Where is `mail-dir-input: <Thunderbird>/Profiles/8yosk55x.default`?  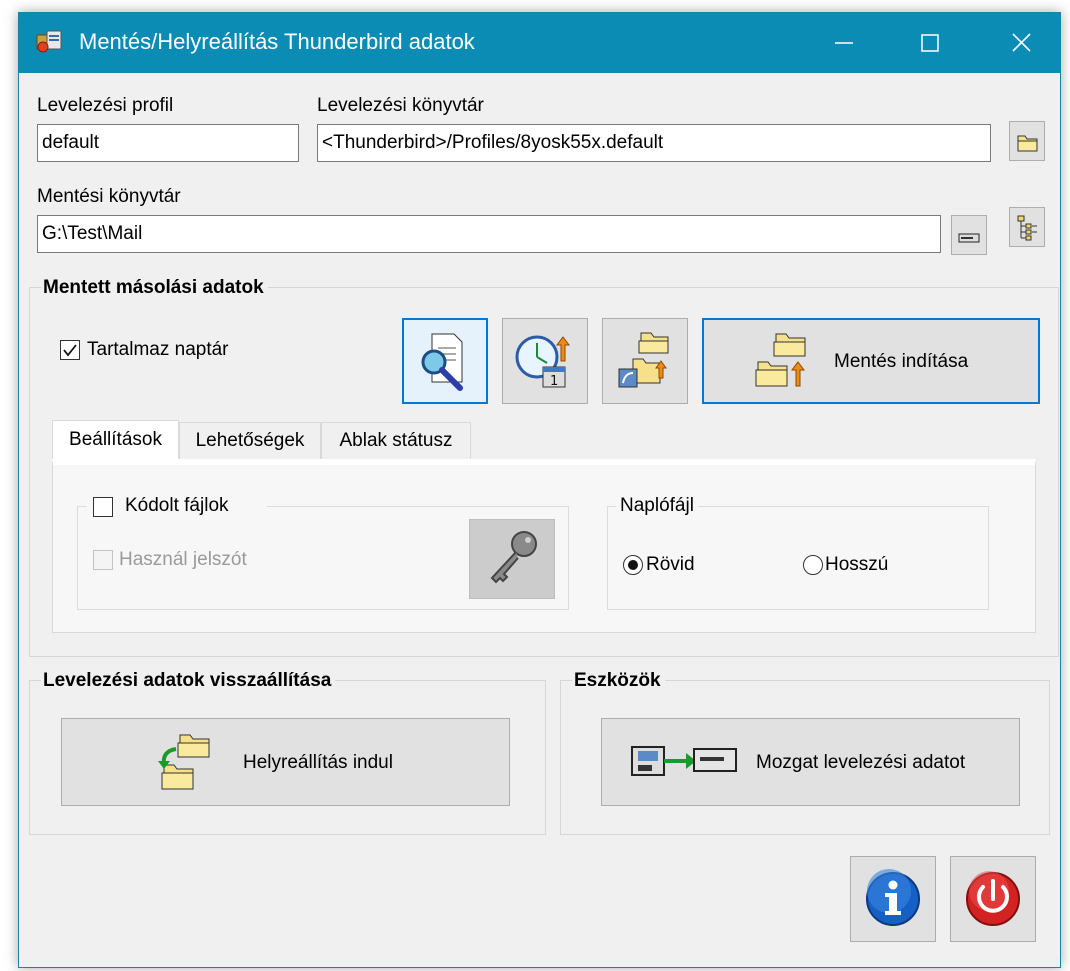
mail-dir-input: <Thunderbird>/Profiles/8yosk55x.default is located at coordinates (654, 143).